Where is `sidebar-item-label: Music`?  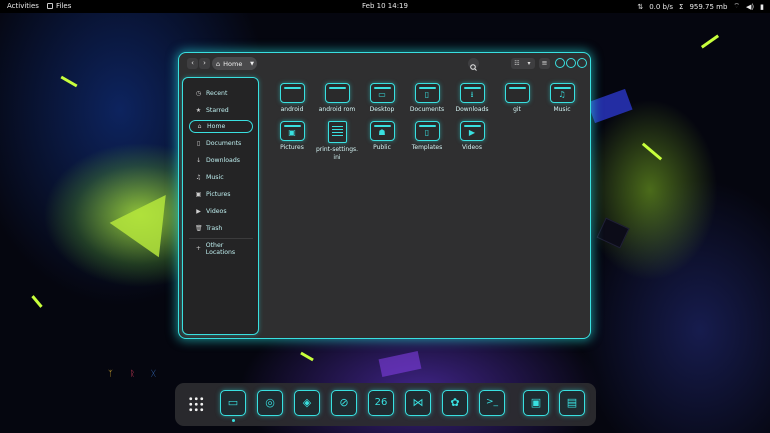
sidebar-item-label: Music is located at coordinates (215, 177).